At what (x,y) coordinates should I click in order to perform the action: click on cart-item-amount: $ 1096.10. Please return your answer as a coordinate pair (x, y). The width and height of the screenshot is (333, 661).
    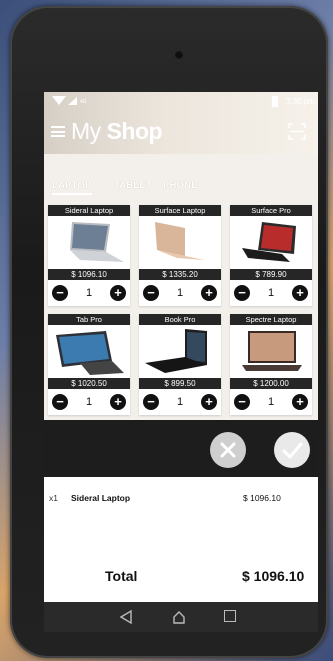
    Looking at the image, I should click on (262, 498).